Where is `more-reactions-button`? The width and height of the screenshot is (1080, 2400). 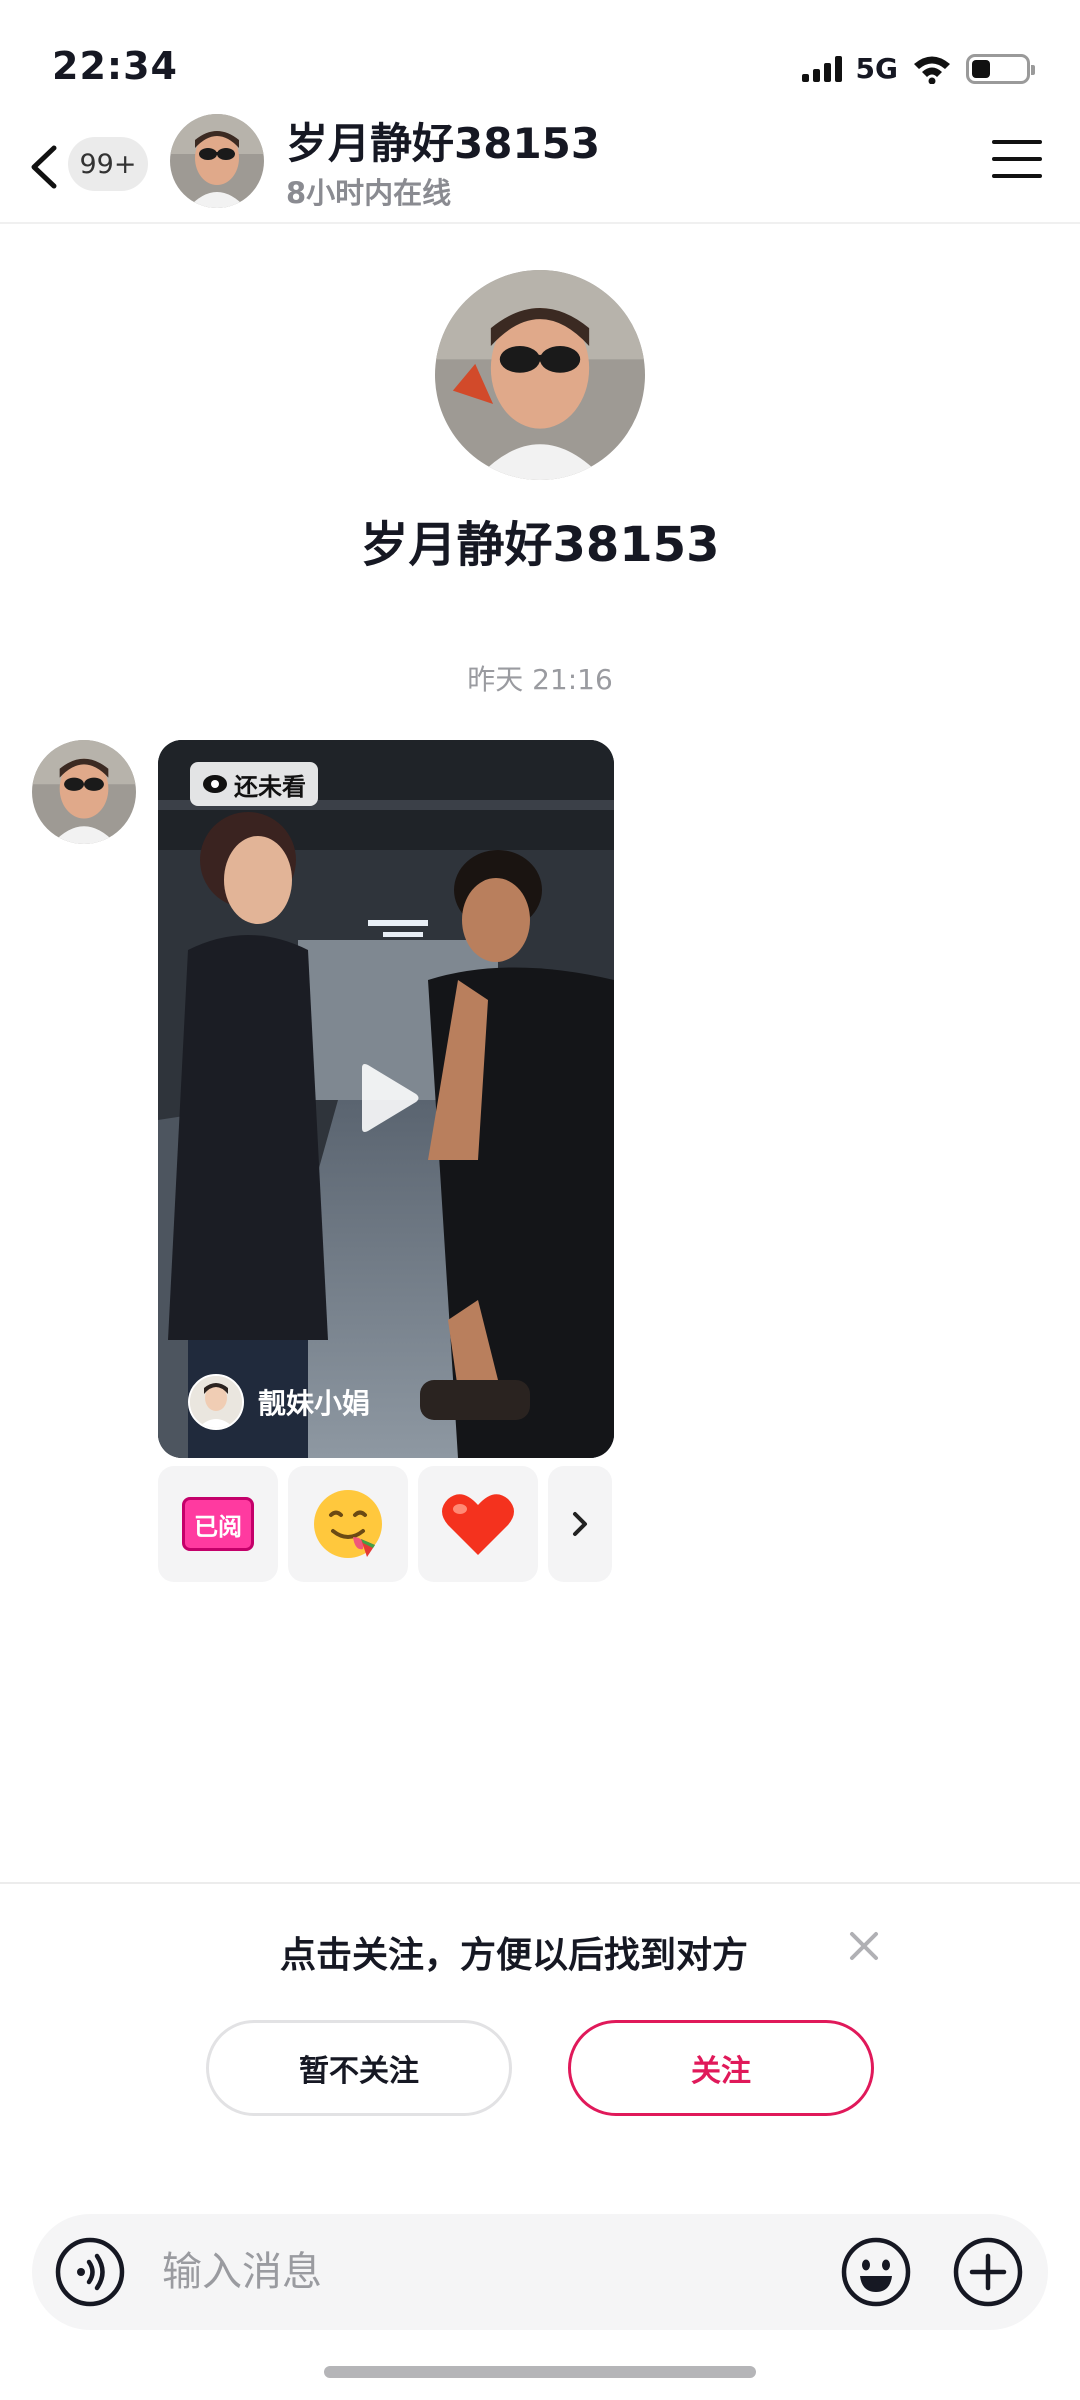
more-reactions-button is located at coordinates (580, 1524).